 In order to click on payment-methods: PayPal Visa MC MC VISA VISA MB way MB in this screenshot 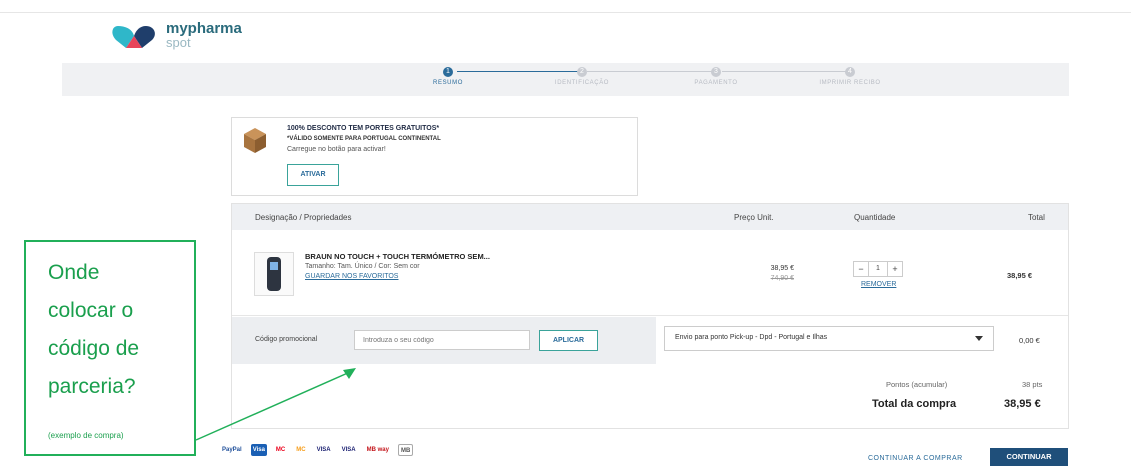, I will do `click(317, 450)`.